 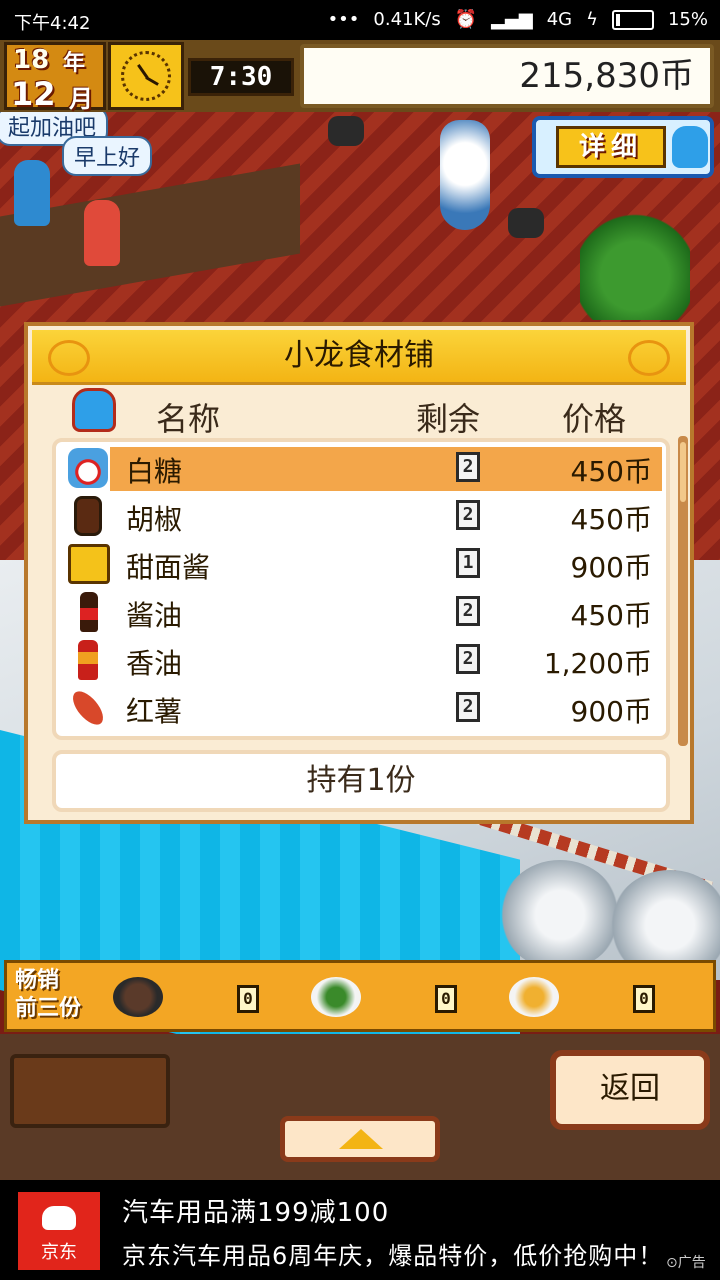 What do you see at coordinates (31, 60) in the screenshot?
I see `year-value: 18` at bounding box center [31, 60].